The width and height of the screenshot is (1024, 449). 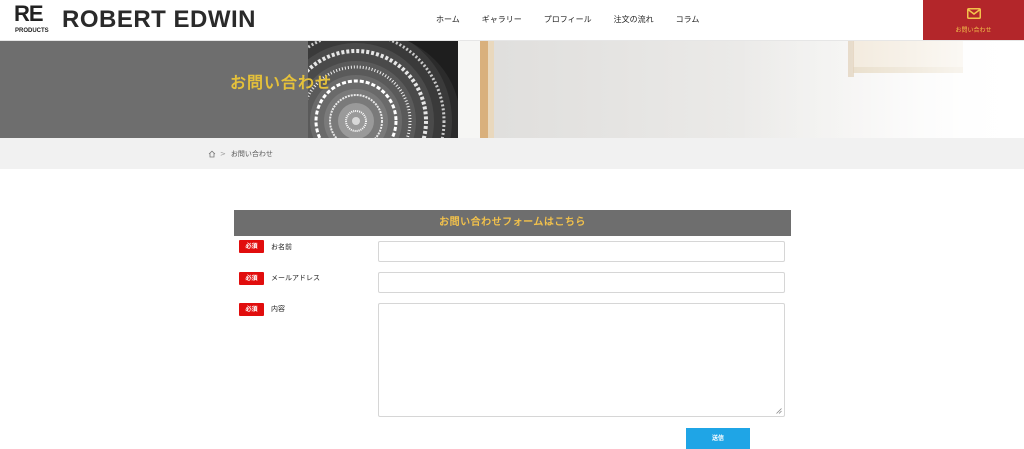 I want to click on email-label: メールアドレス, so click(x=295, y=278).